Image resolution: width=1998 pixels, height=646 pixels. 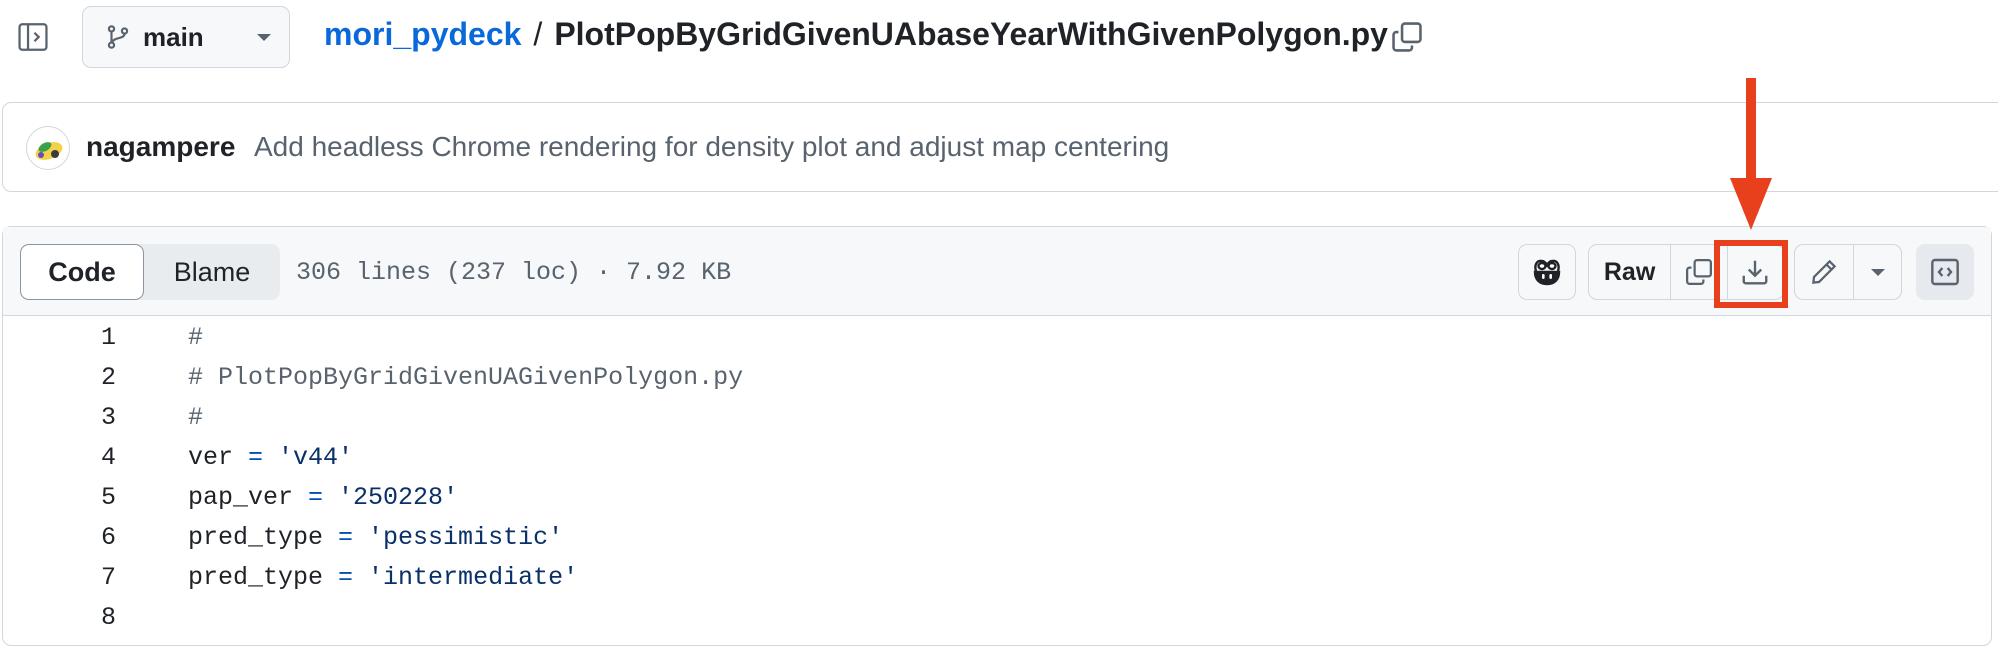 I want to click on edit-menu-button, so click(x=1877, y=272).